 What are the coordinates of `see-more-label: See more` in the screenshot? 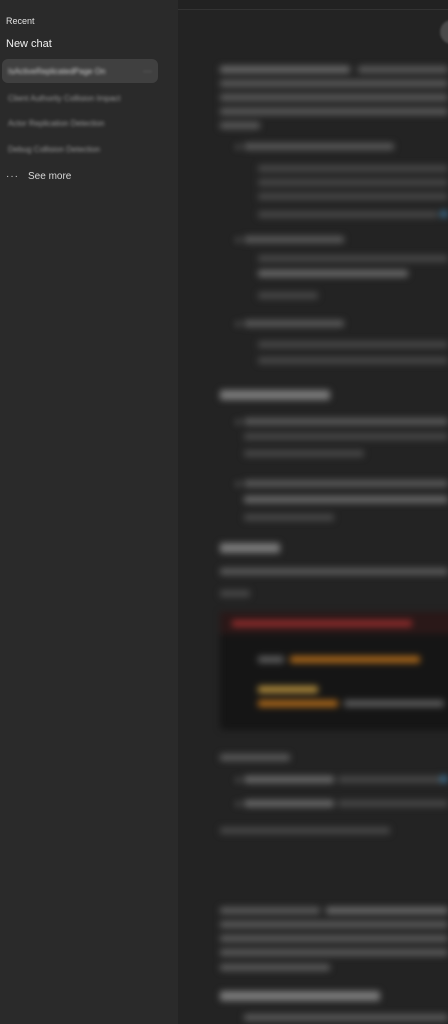 It's located at (50, 176).